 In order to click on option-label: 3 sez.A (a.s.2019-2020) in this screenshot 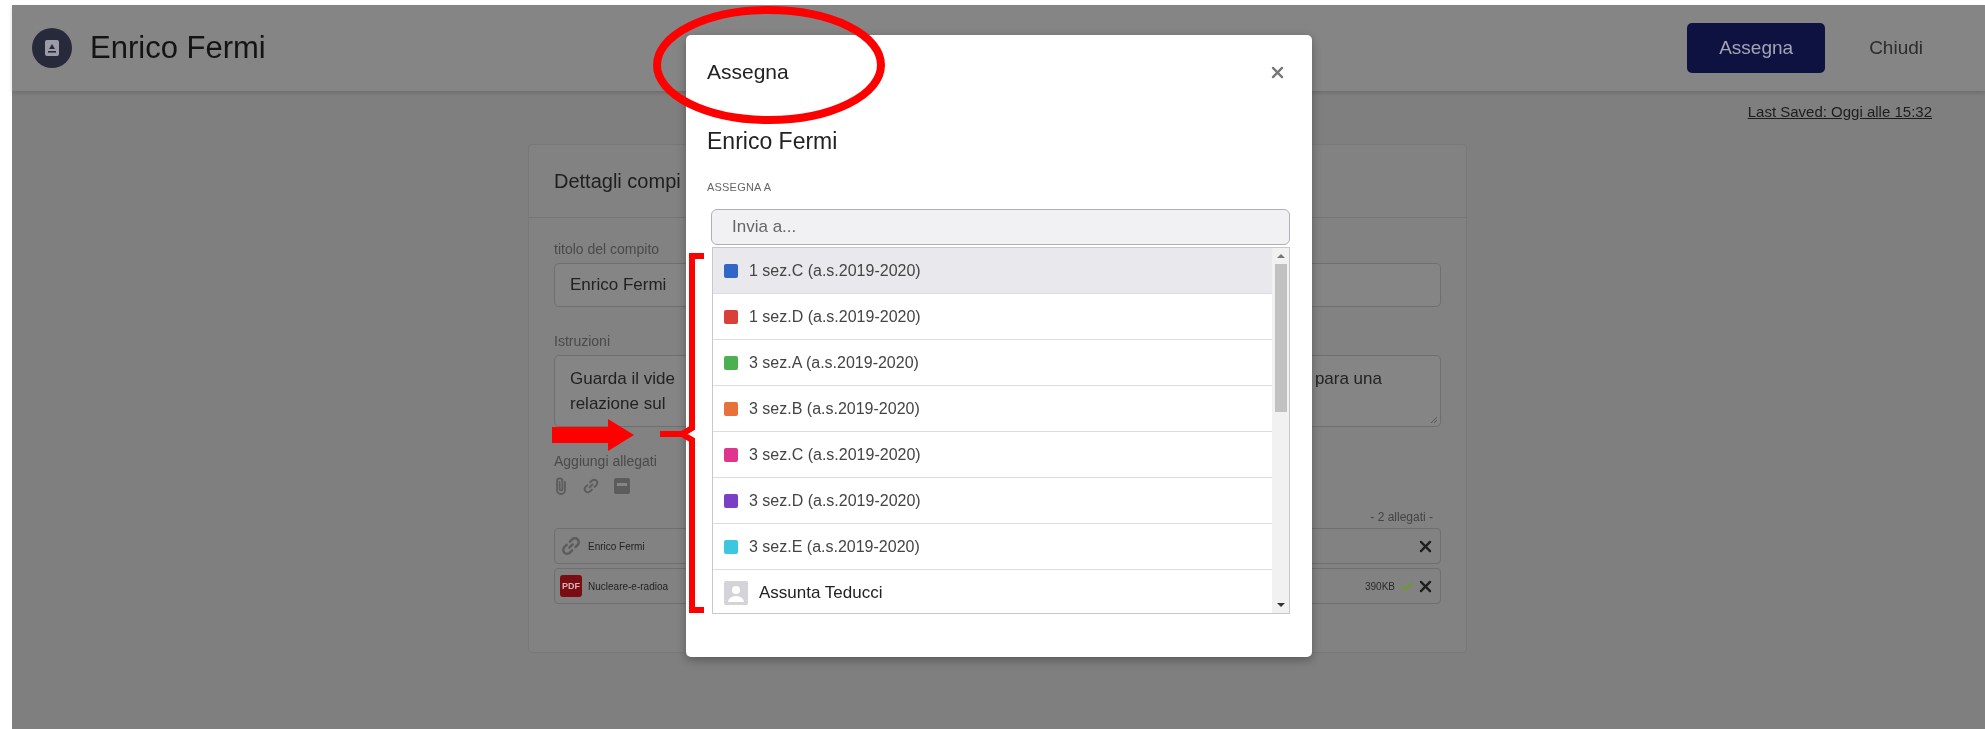, I will do `click(834, 362)`.